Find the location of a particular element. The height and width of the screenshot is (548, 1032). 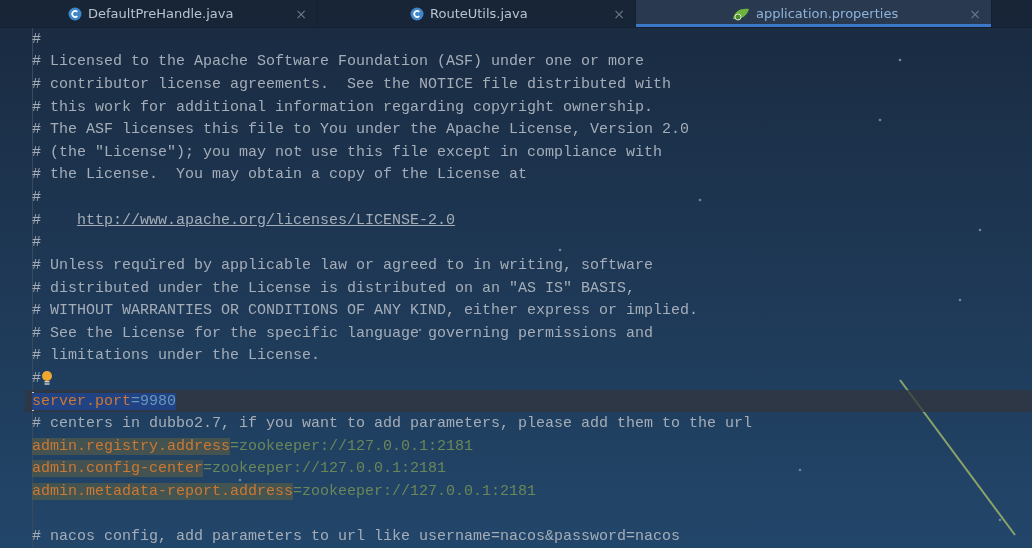

file-tab: application.properties × is located at coordinates (814, 13).